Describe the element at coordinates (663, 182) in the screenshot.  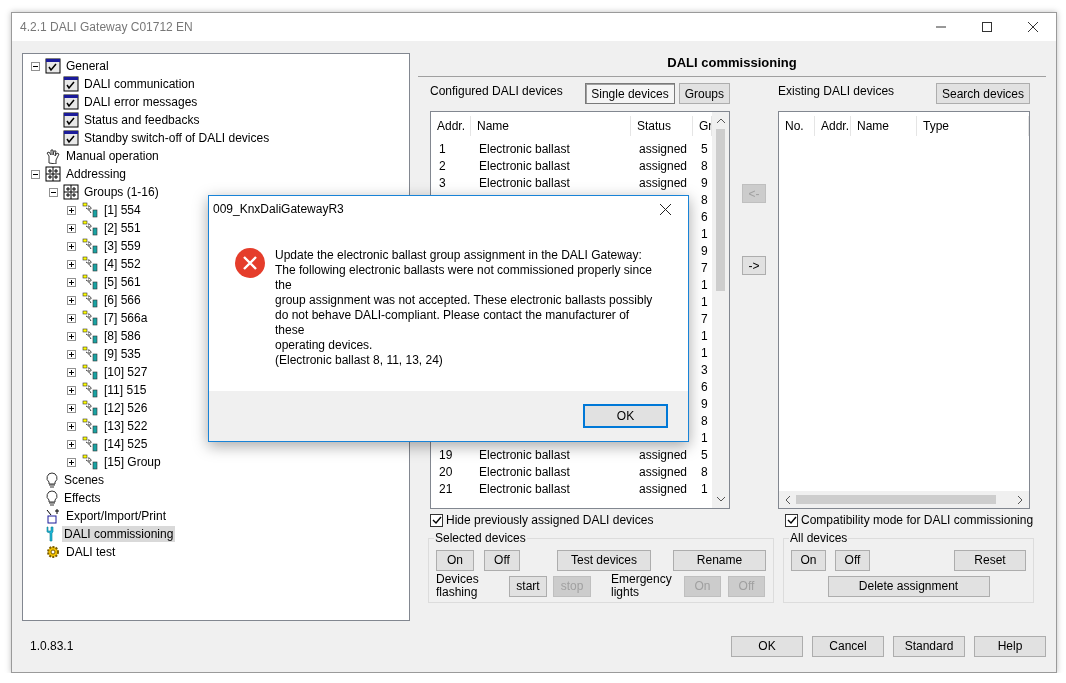
I see `table-cell-text: assigned` at that location.